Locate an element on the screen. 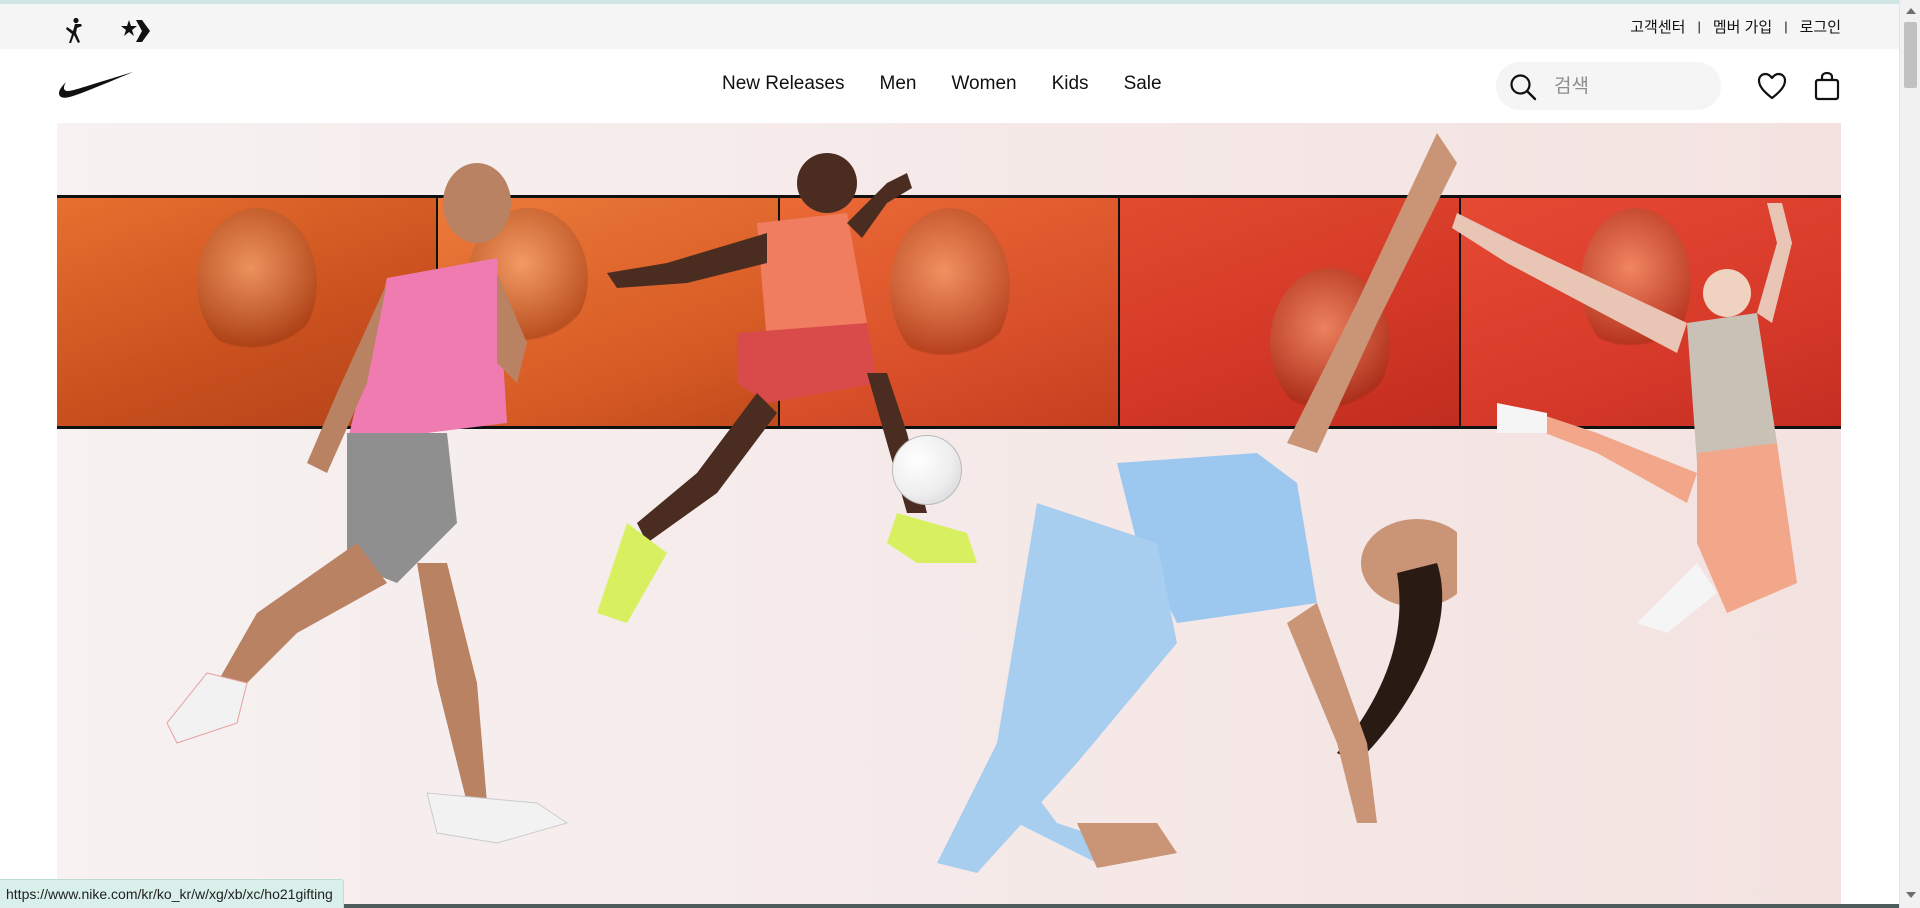 The height and width of the screenshot is (908, 1920). page-scrollbar is located at coordinates (1909, 454).